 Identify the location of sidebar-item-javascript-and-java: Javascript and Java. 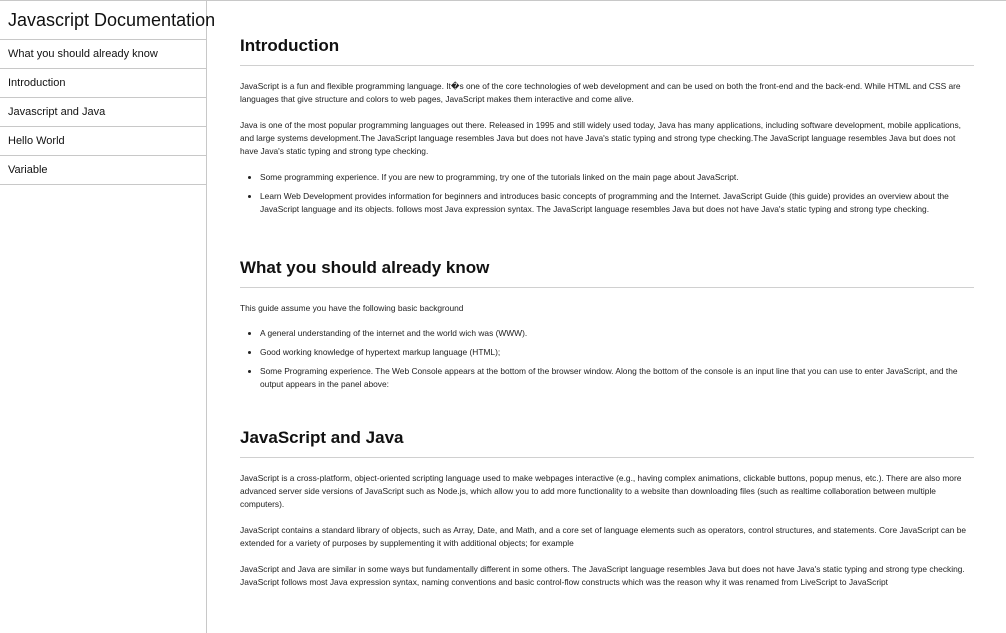
(103, 112).